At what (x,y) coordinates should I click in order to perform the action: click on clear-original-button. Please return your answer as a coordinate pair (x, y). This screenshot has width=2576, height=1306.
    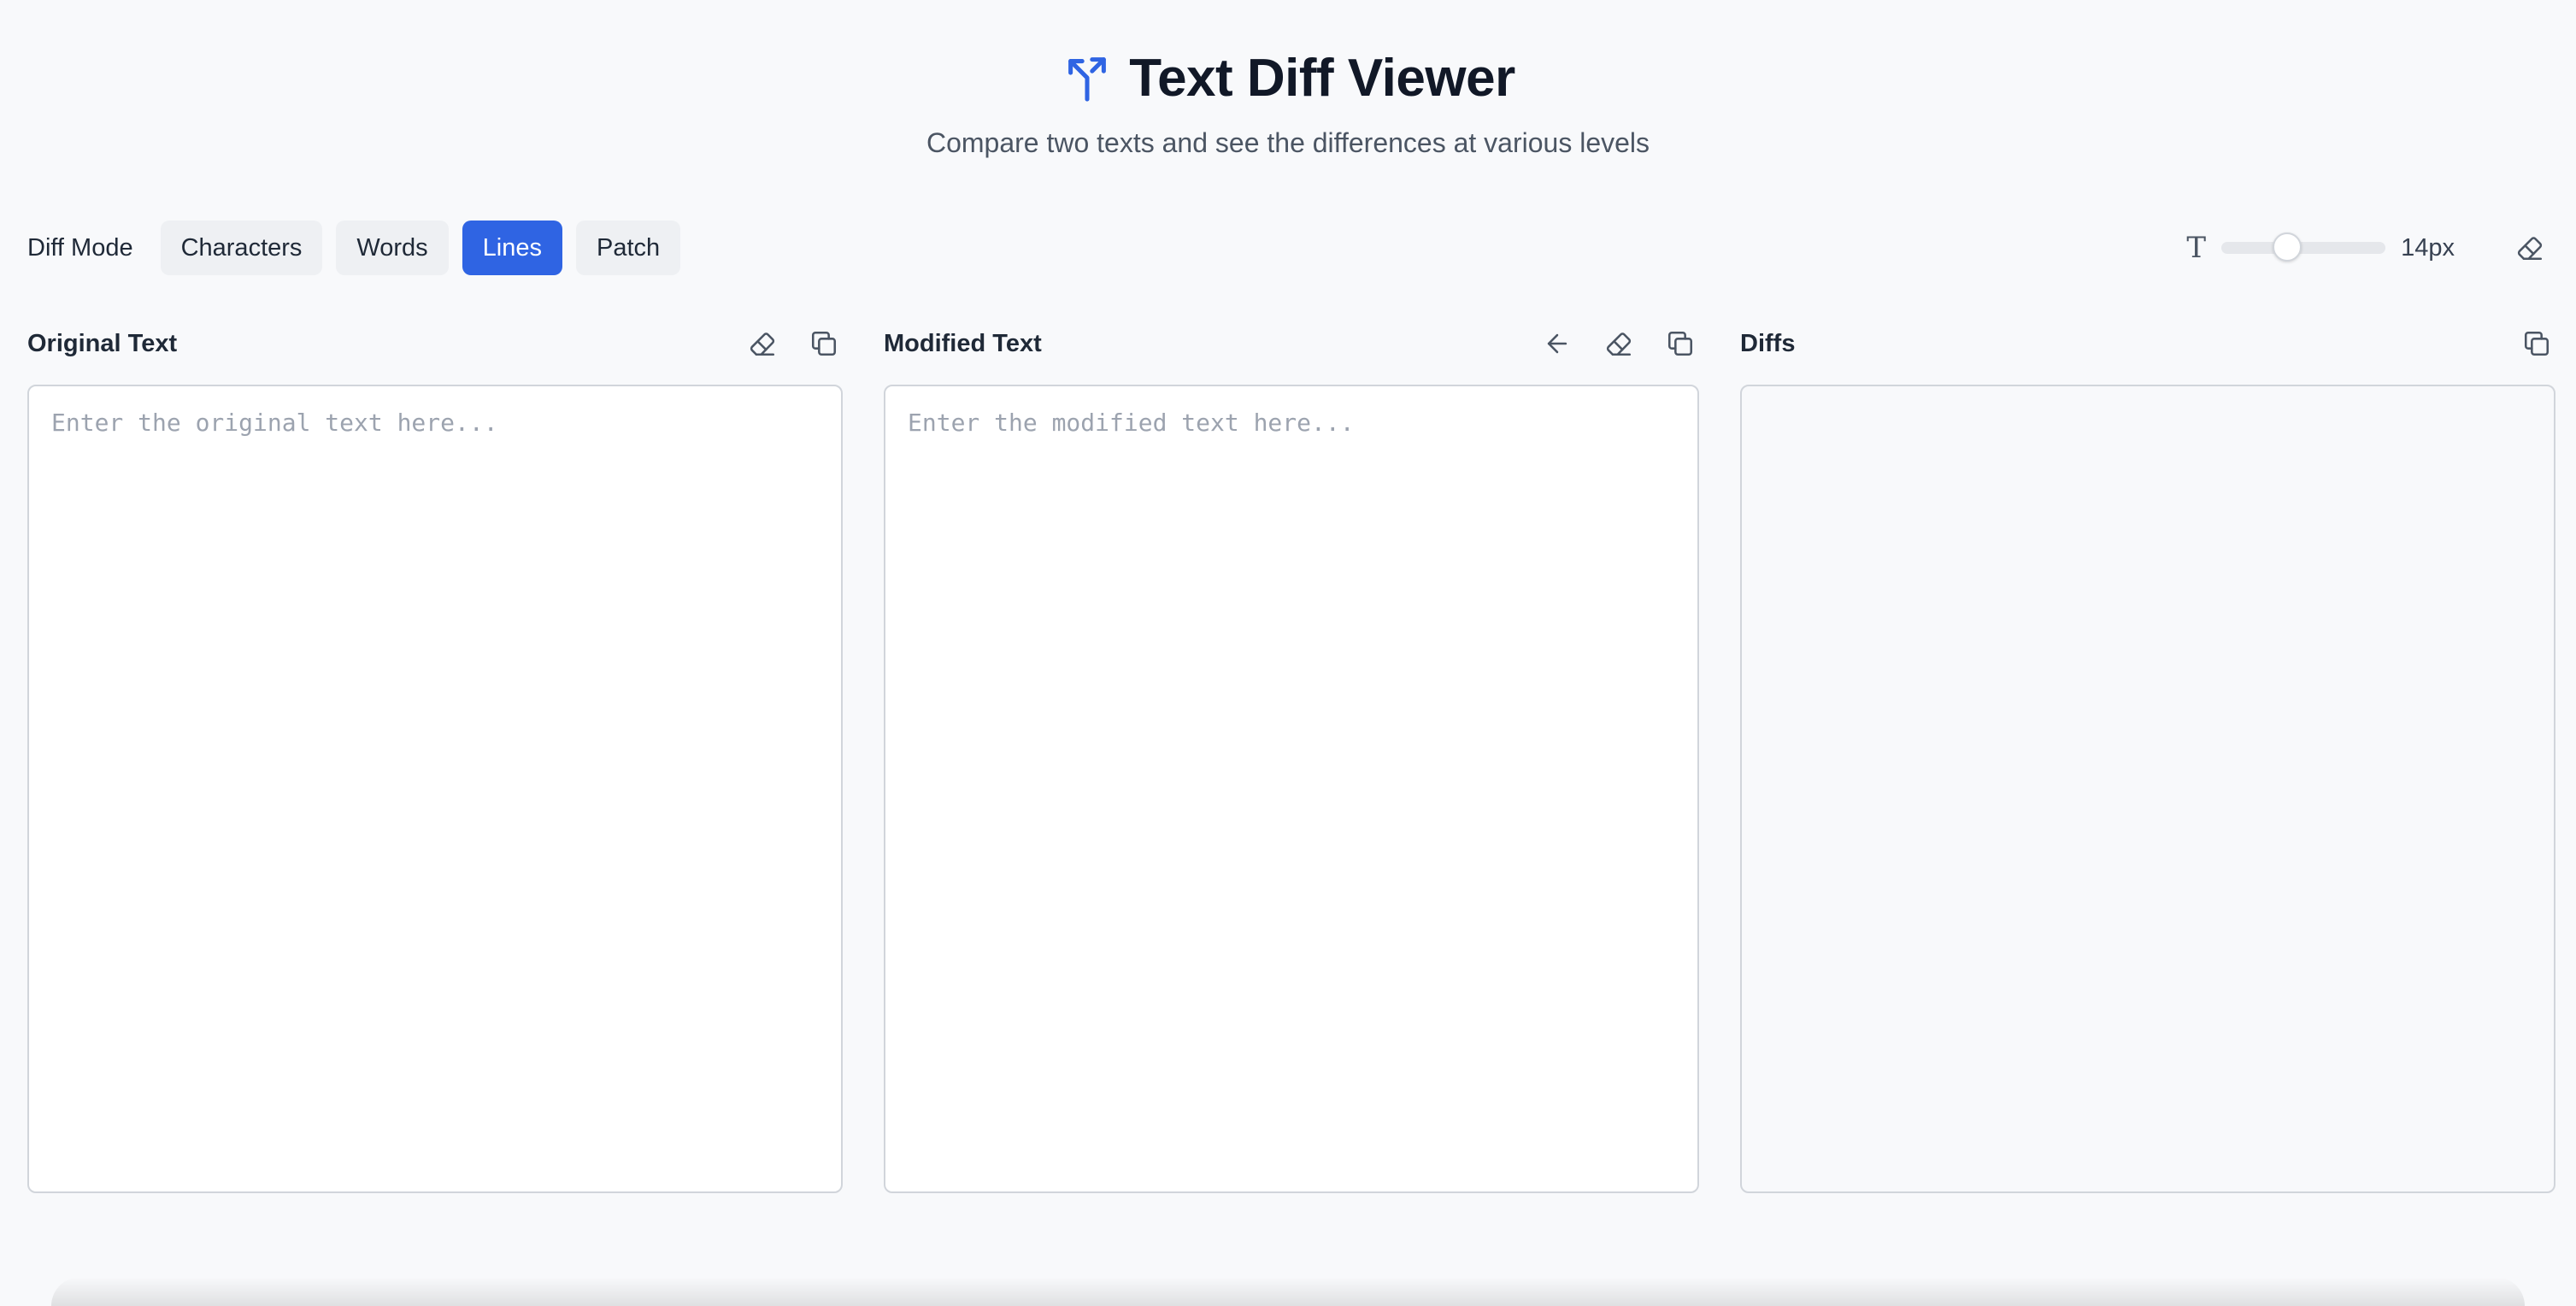
    Looking at the image, I should click on (762, 344).